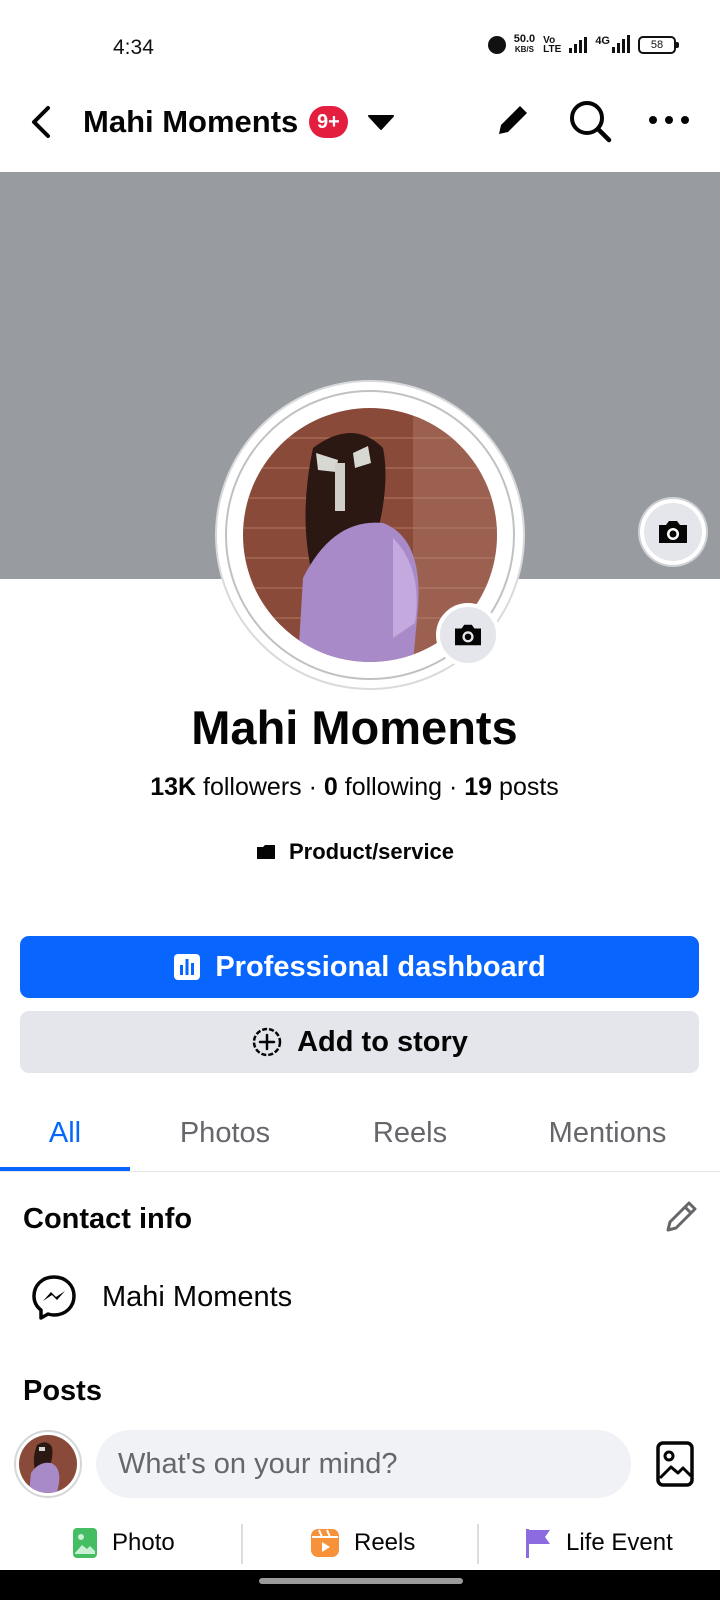  I want to click on post-actions: Photo Reels Life Event, so click(360, 1543).